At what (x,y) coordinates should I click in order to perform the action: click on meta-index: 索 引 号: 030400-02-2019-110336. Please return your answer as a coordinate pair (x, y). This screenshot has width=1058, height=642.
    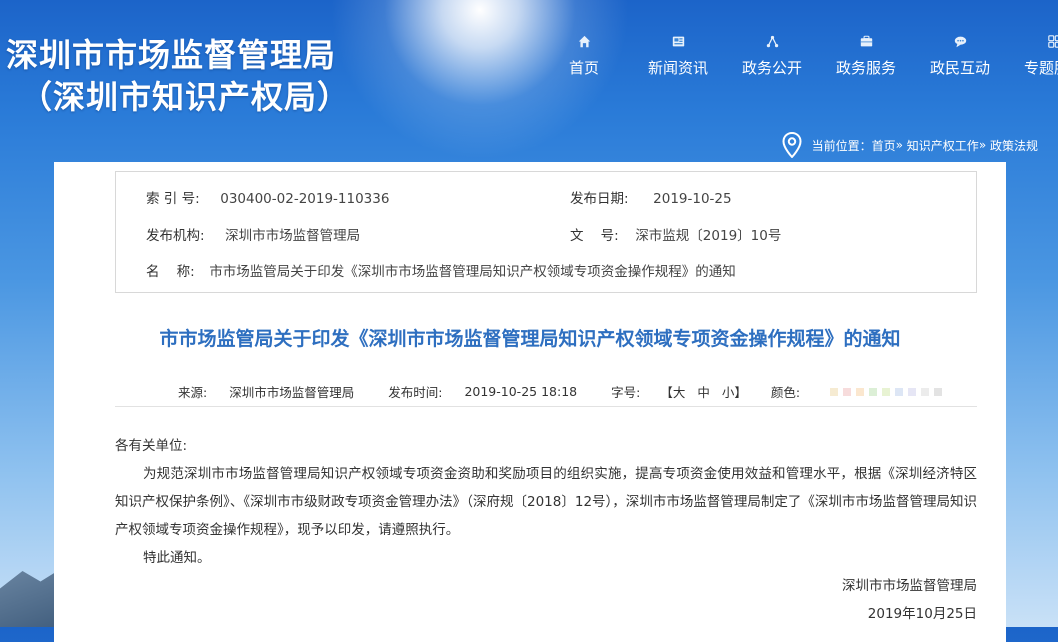
    Looking at the image, I should click on (267, 197).